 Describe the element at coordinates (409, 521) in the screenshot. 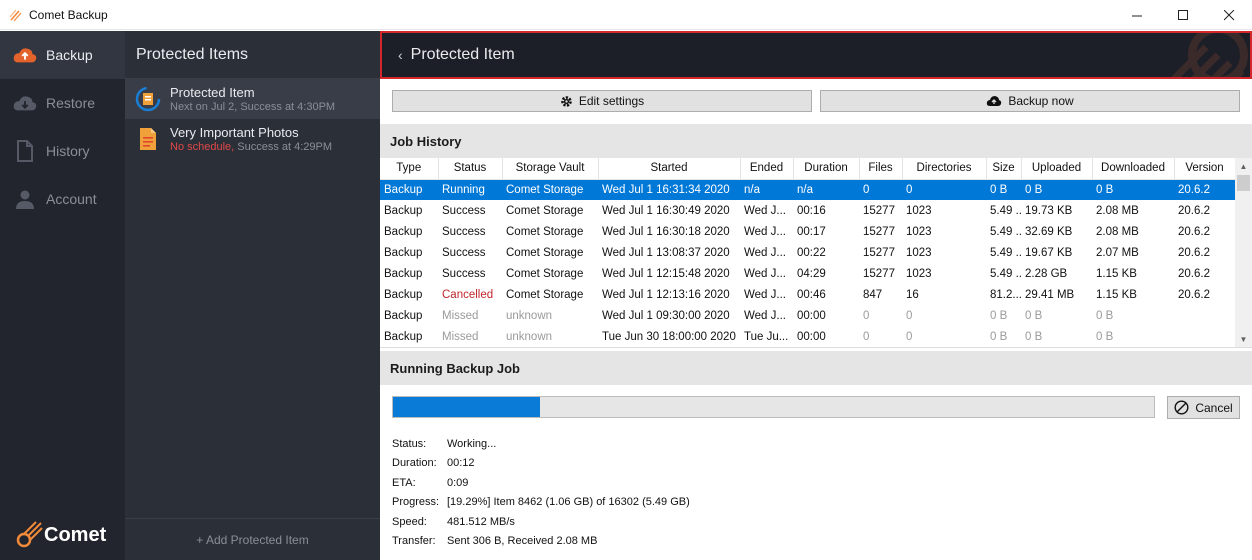

I see `info-key: Speed:` at that location.